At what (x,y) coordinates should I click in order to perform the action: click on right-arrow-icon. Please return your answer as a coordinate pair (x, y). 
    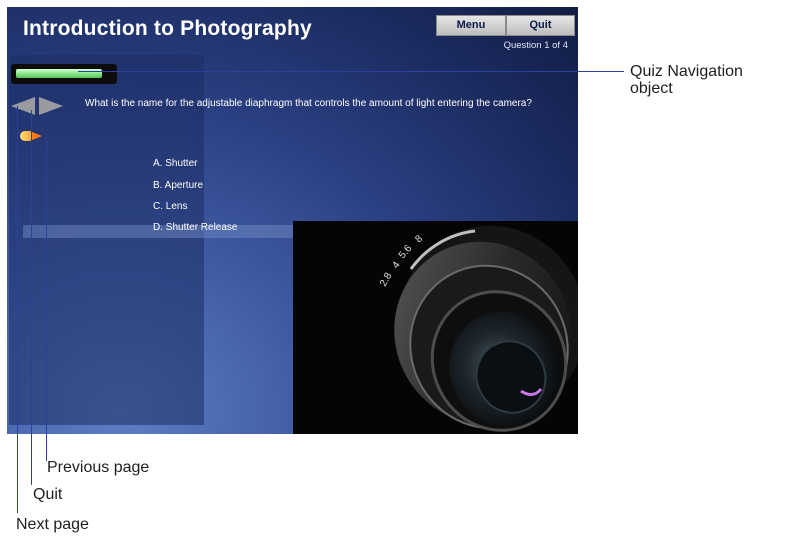
    Looking at the image, I should click on (51, 106).